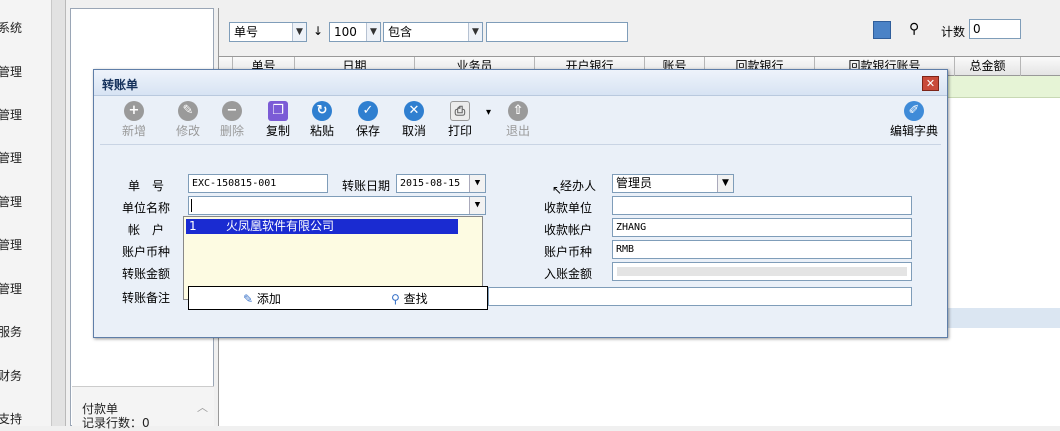 Image resolution: width=1060 pixels, height=431 pixels. I want to click on minus-icon: −, so click(232, 111).